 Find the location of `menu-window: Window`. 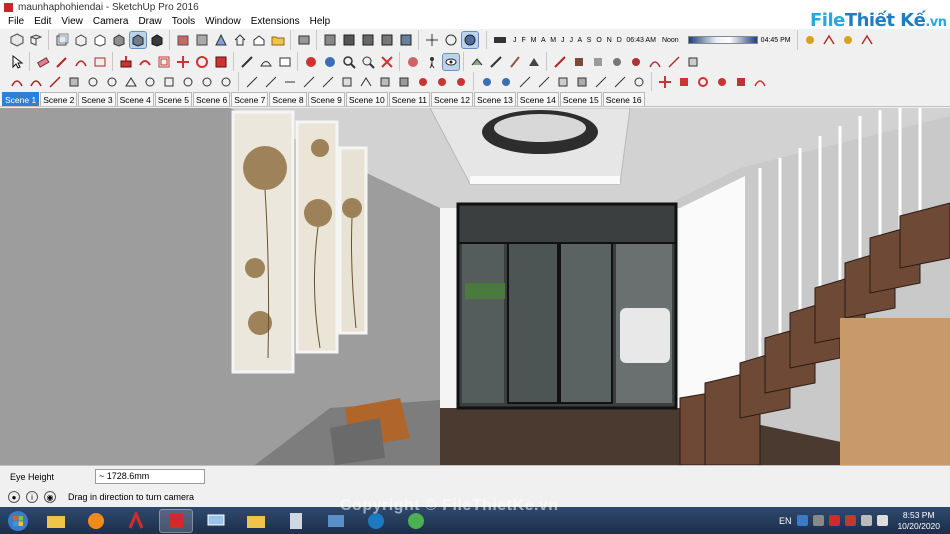

menu-window: Window is located at coordinates (223, 22).